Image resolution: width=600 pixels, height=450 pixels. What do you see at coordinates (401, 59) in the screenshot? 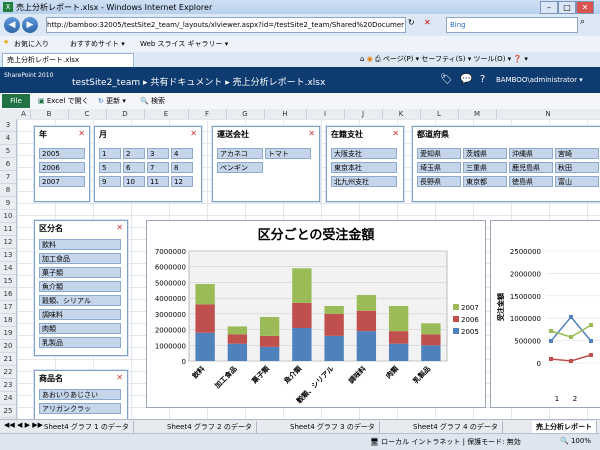
I see `page-menu: ページ(P) ▾` at bounding box center [401, 59].